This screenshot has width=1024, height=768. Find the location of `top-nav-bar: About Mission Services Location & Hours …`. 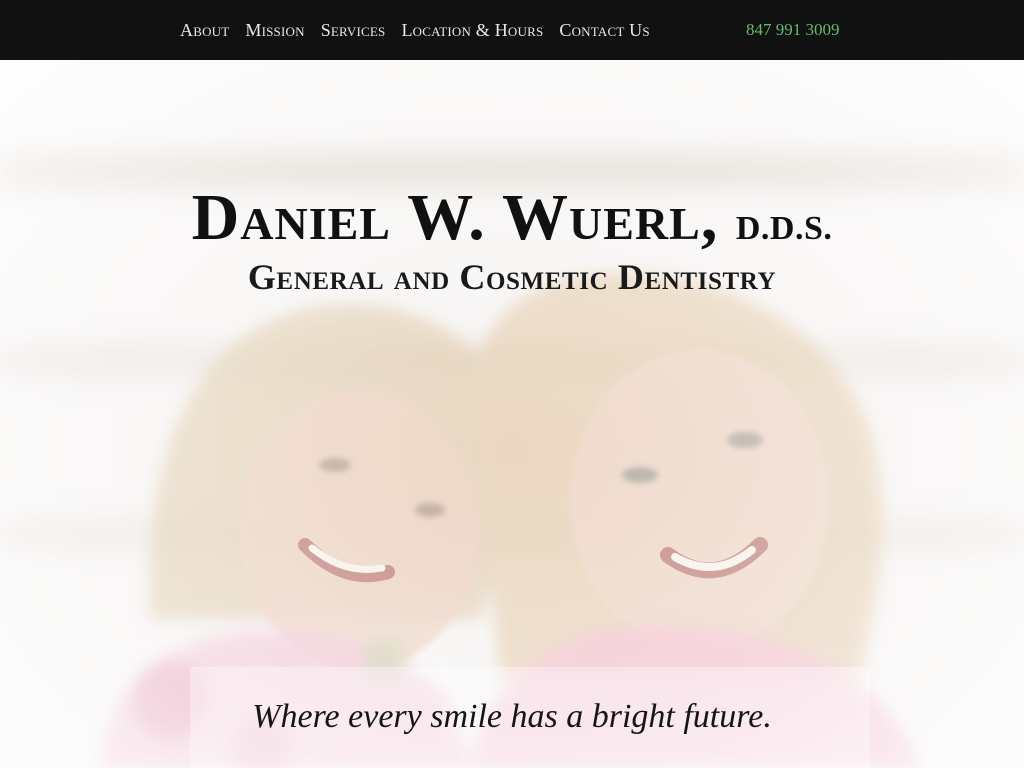

top-nav-bar: About Mission Services Location & Hours … is located at coordinates (512, 30).